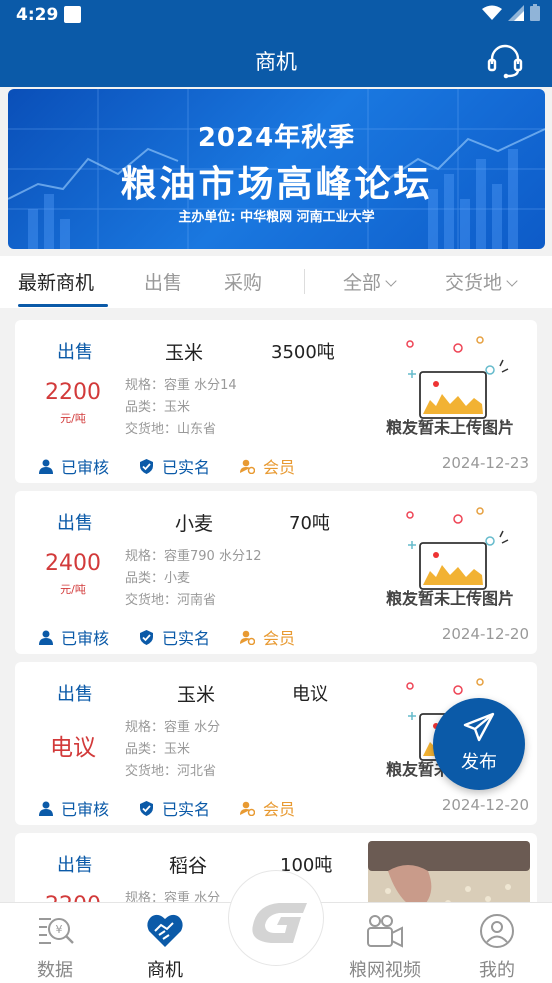 Image resolution: width=552 pixels, height=983 pixels. Describe the element at coordinates (163, 281) in the screenshot. I see `tab-sell: 出售` at that location.